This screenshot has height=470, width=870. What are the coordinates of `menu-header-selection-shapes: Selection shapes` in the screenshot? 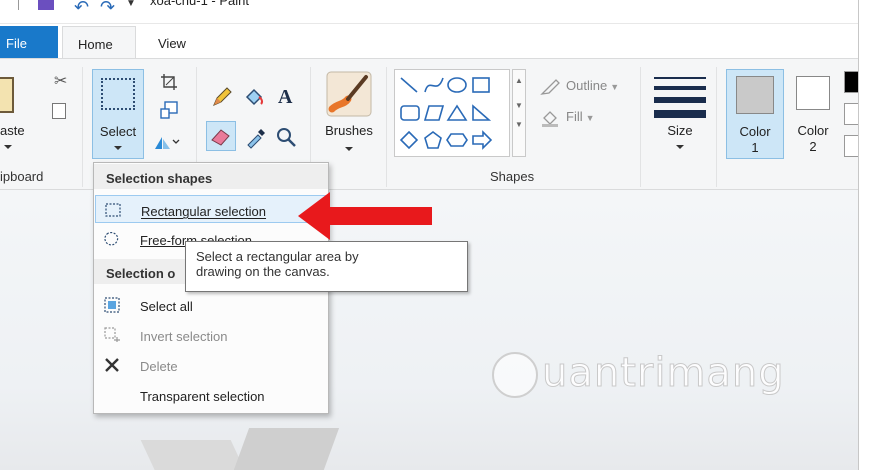 It's located at (211, 176).